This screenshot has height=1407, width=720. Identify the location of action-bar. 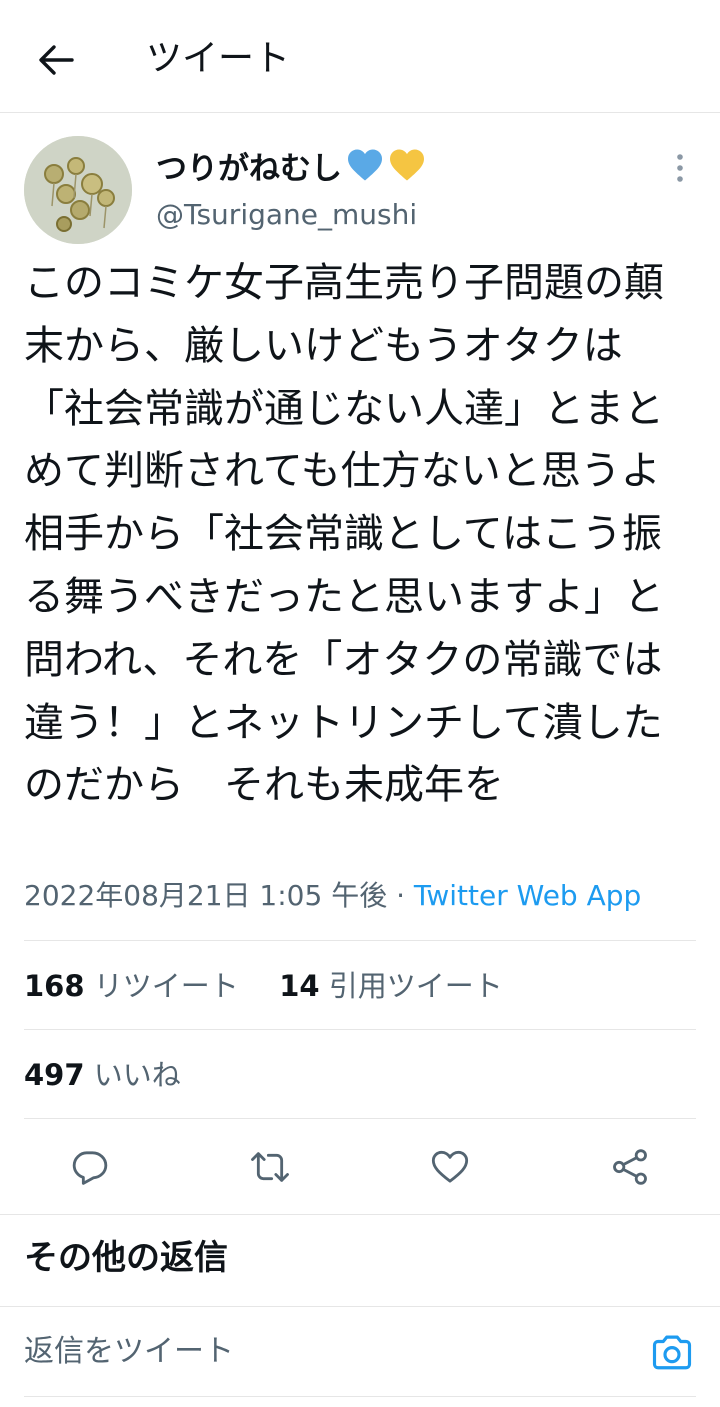
(360, 1167).